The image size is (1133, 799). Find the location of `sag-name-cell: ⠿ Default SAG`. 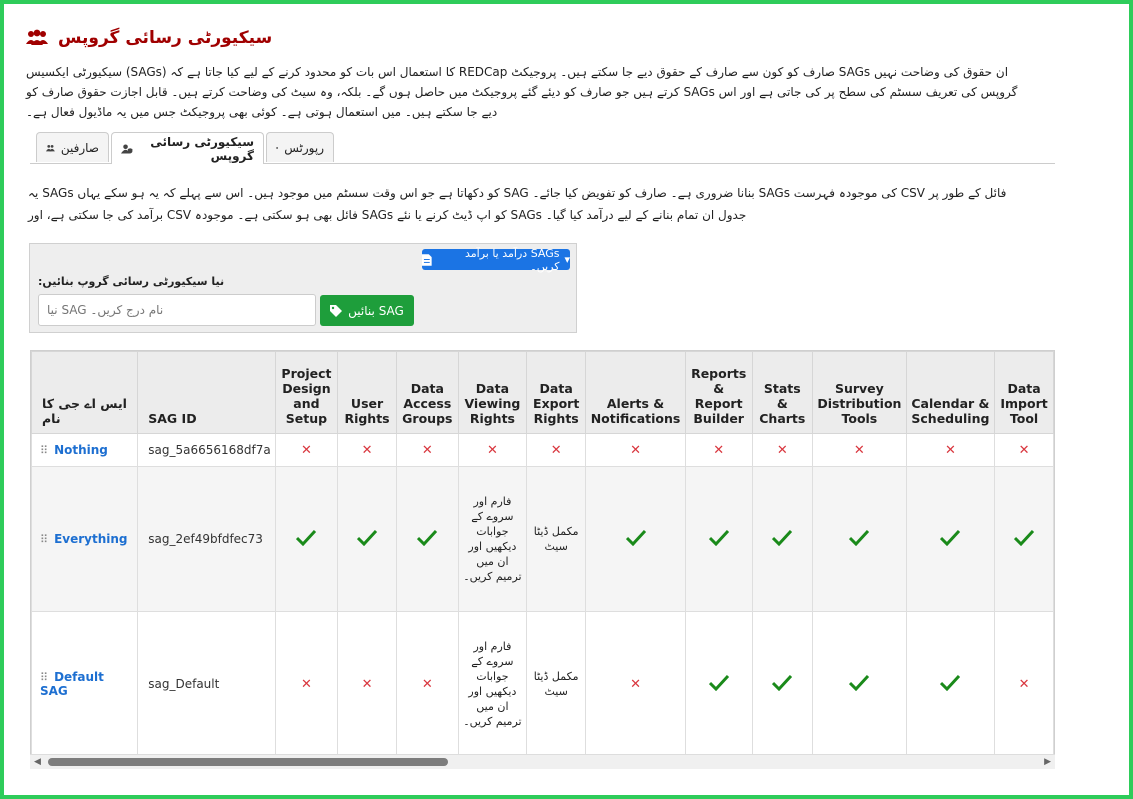

sag-name-cell: ⠿ Default SAG is located at coordinates (85, 684).